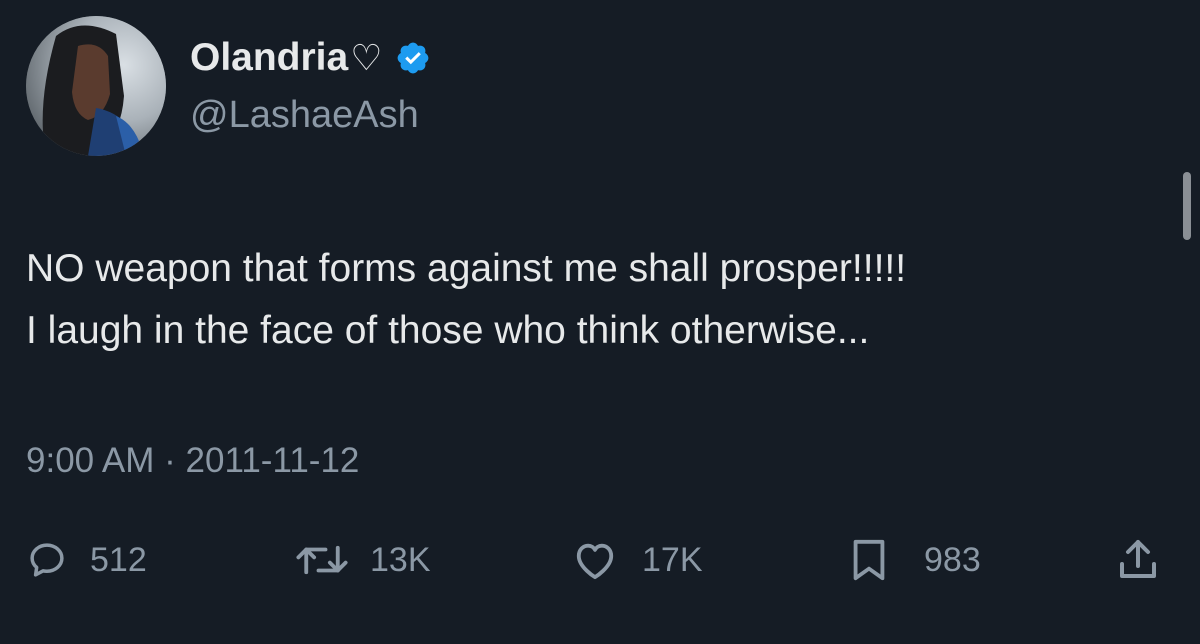 The height and width of the screenshot is (644, 1200). Describe the element at coordinates (96, 86) in the screenshot. I see `avatar` at that location.